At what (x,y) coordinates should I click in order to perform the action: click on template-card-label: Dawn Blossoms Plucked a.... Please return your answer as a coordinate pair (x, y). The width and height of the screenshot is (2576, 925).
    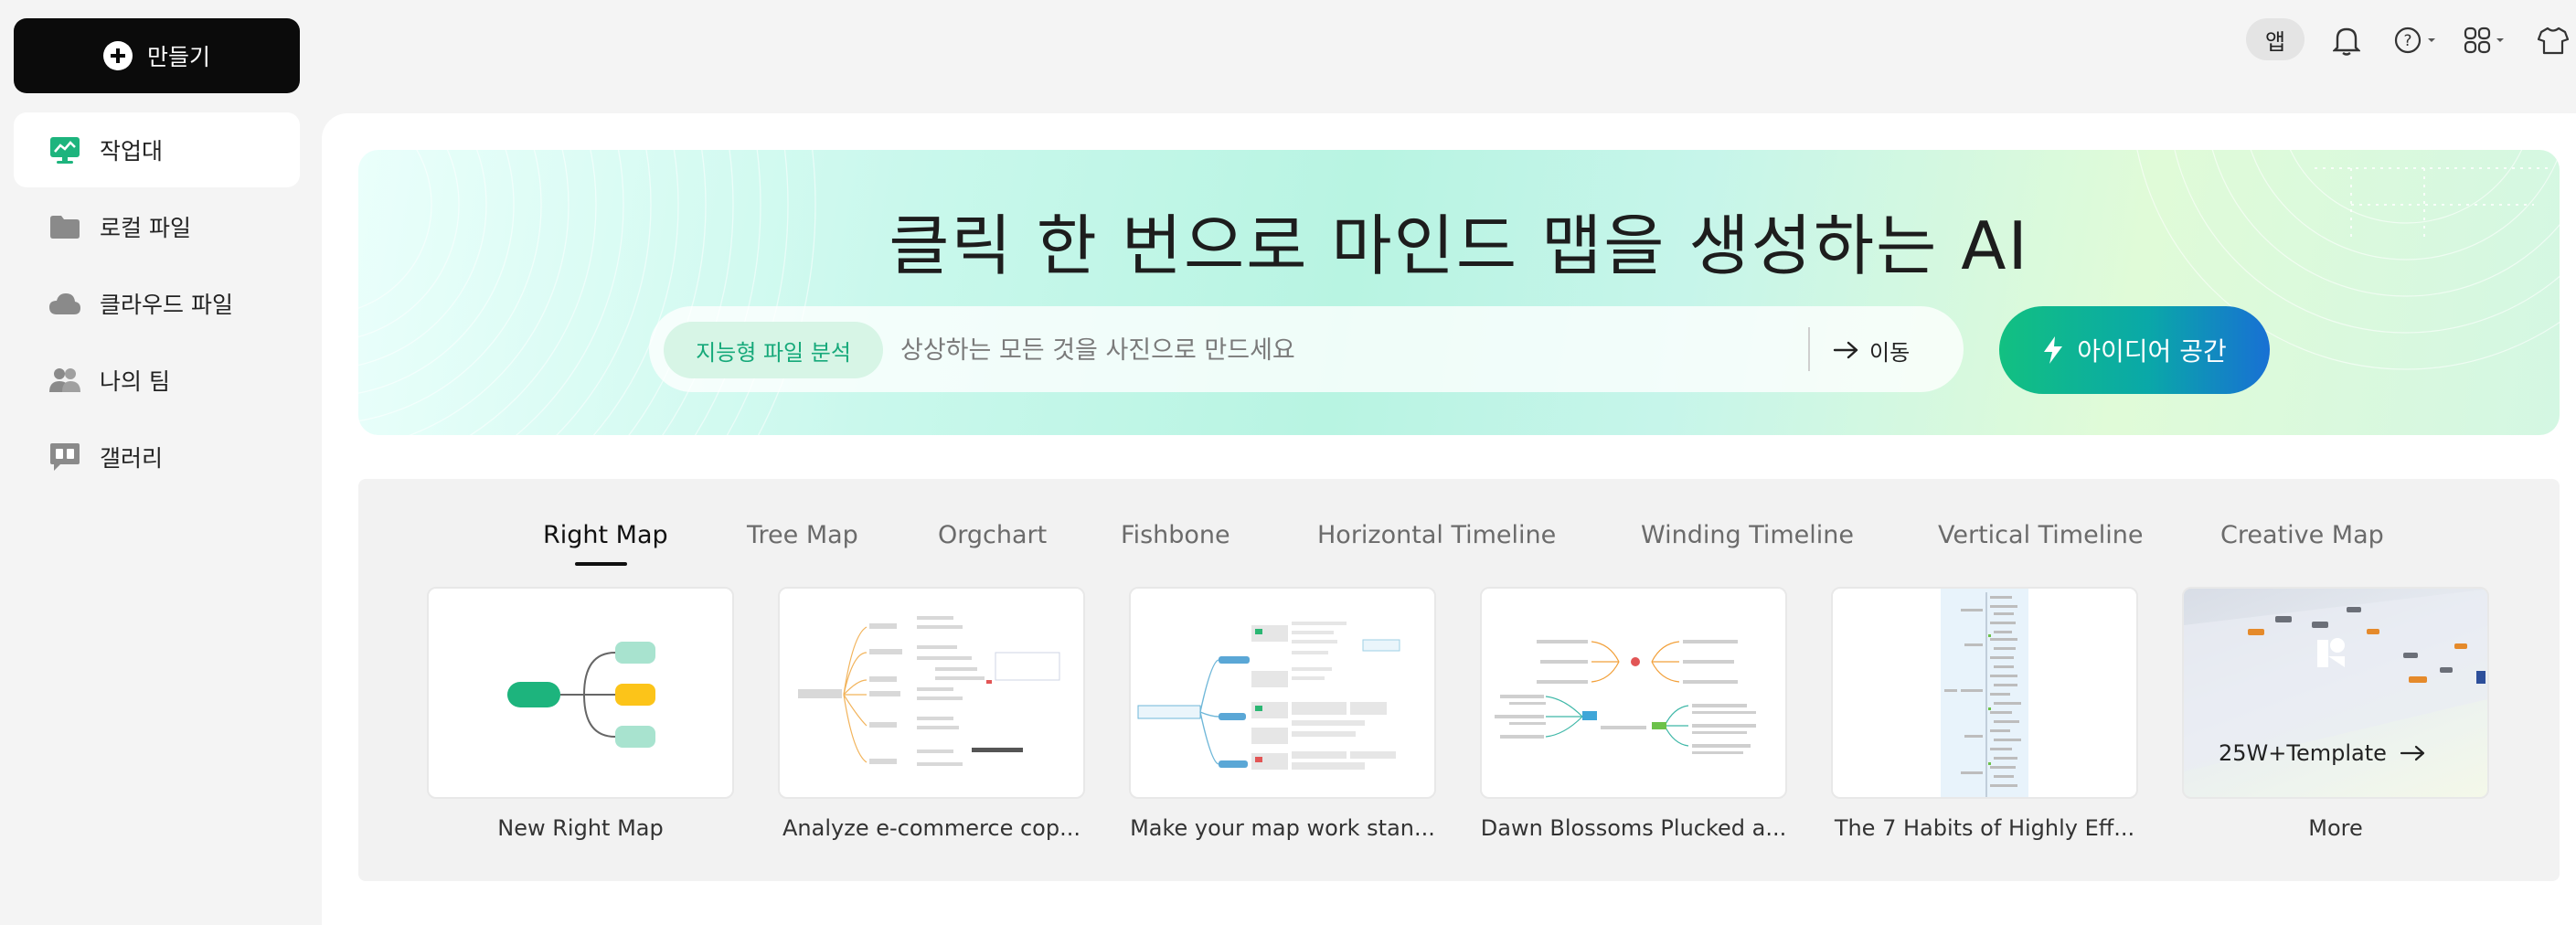
    Looking at the image, I should click on (1633, 828).